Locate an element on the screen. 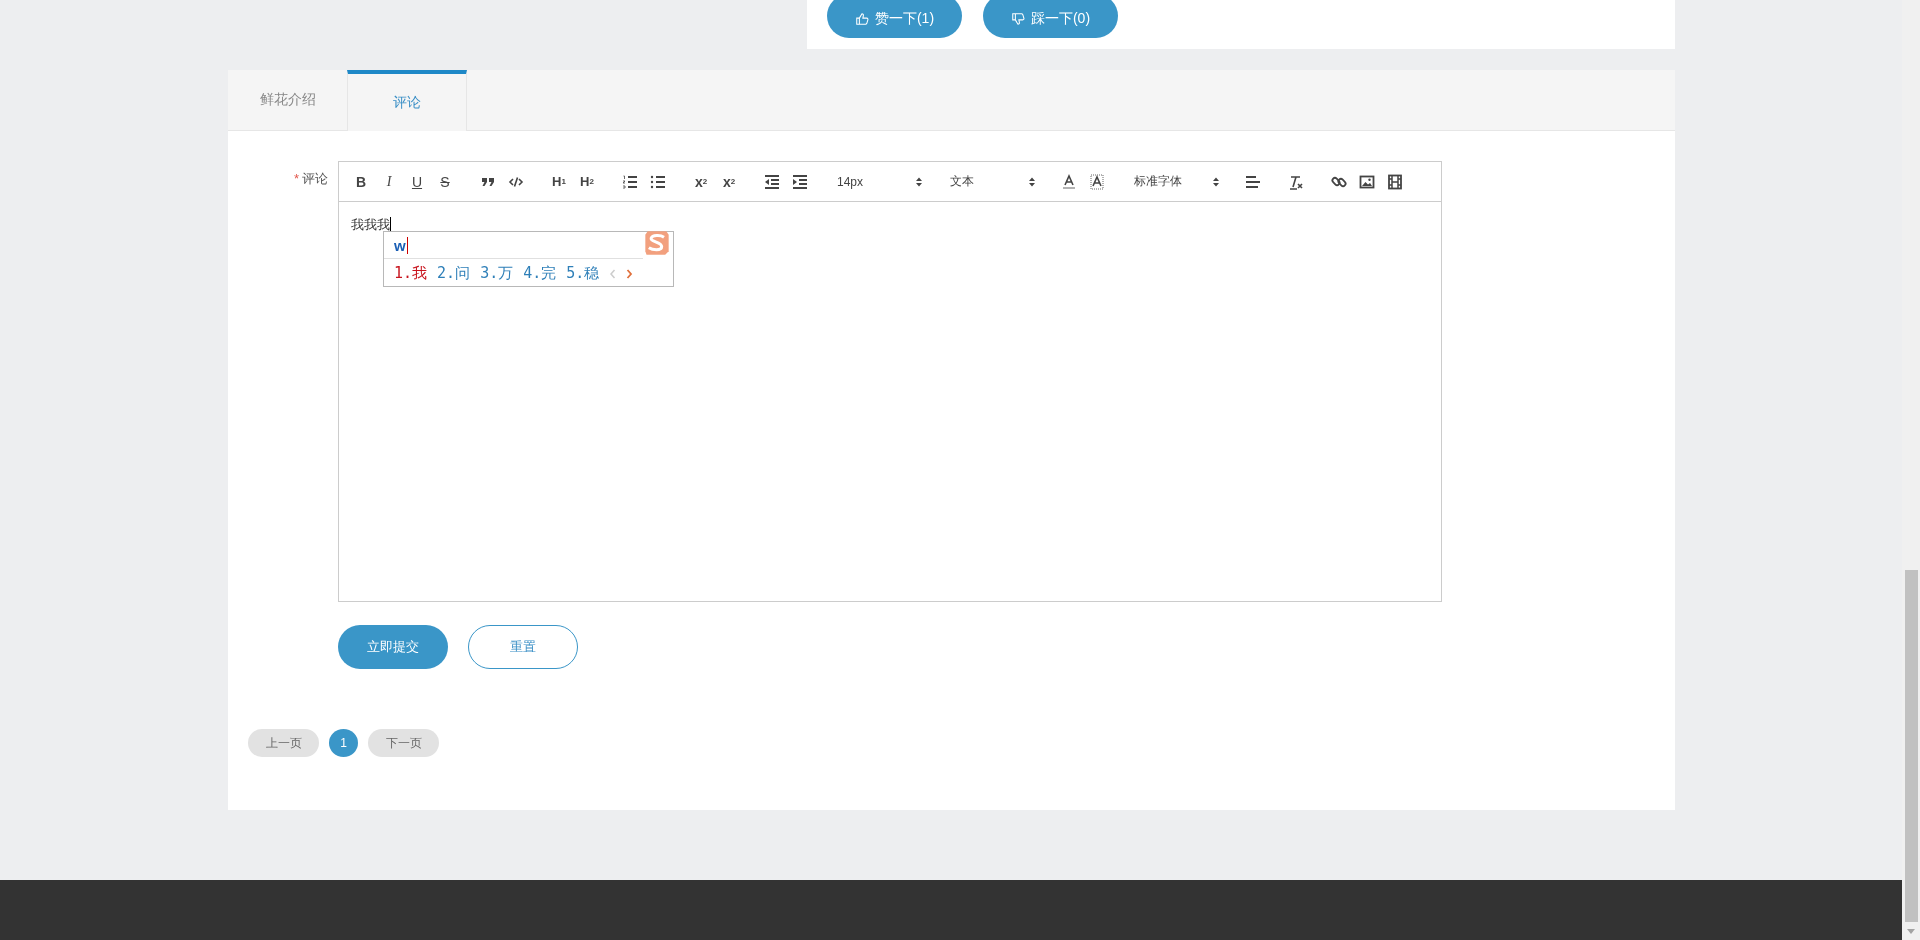 Image resolution: width=1920 pixels, height=940 pixels. film-icon is located at coordinates (1395, 181).